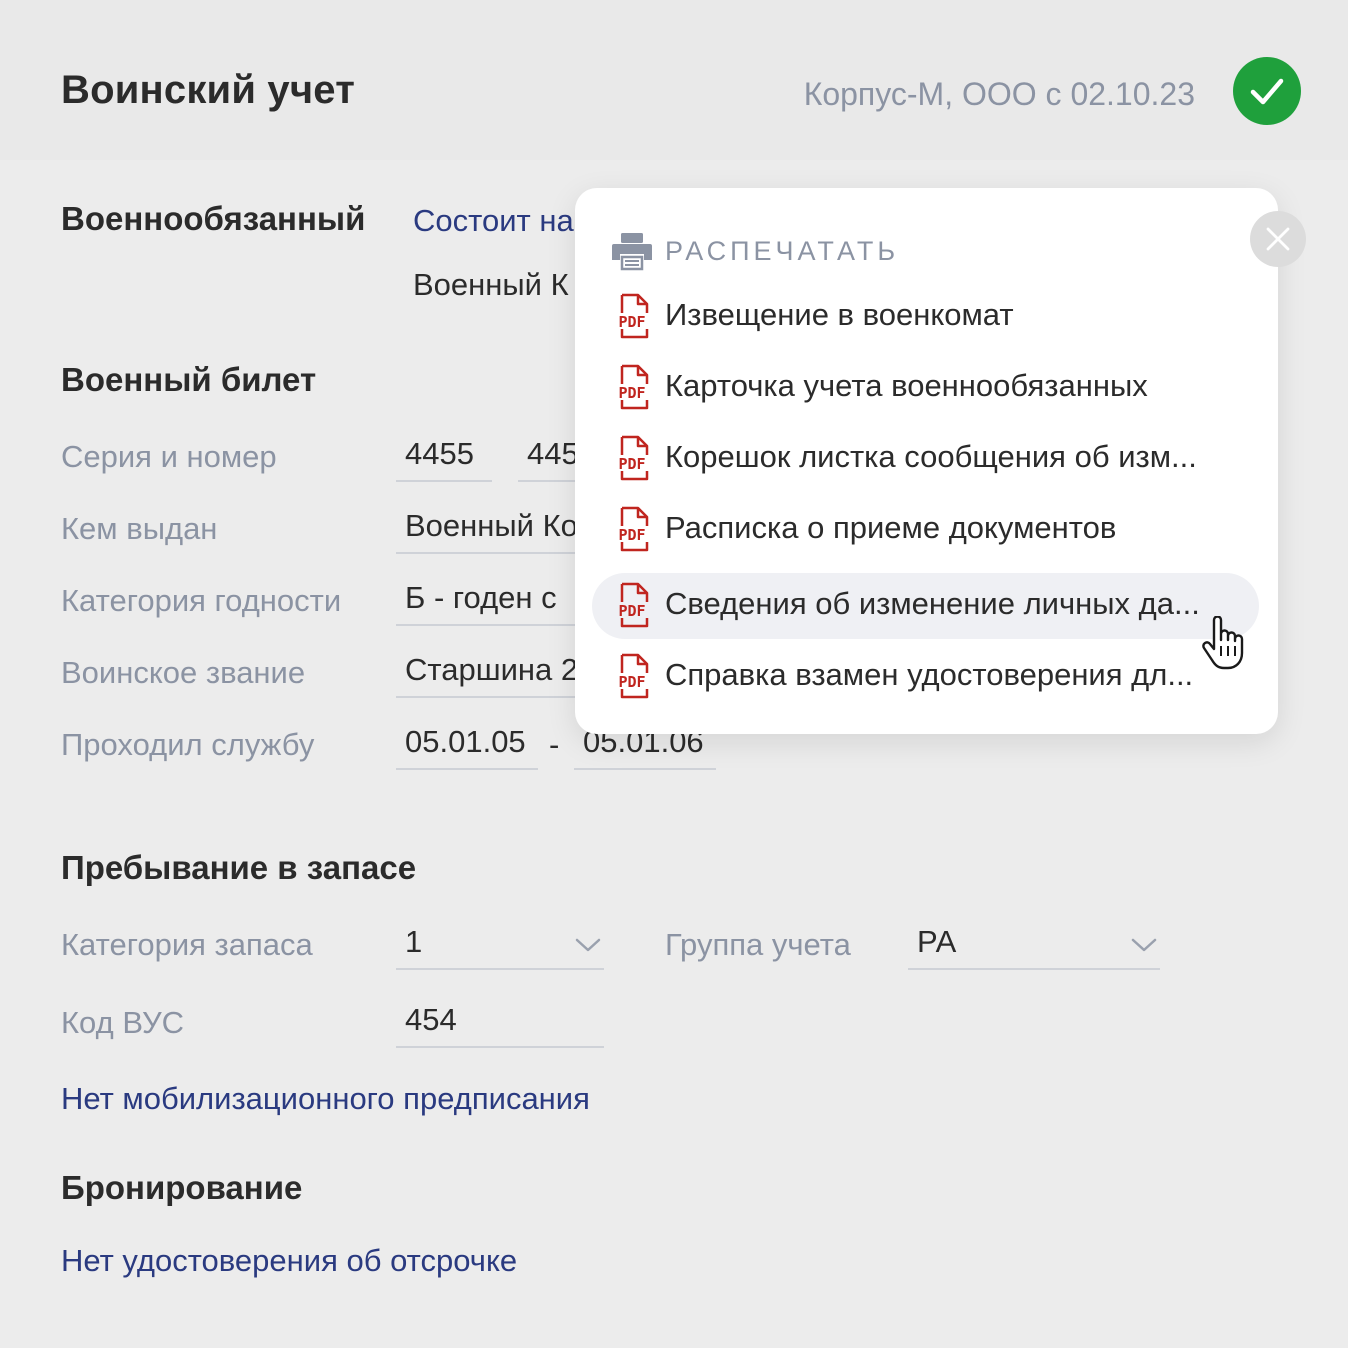 This screenshot has width=1348, height=1348. I want to click on reserve-category-value: 1, so click(414, 941).